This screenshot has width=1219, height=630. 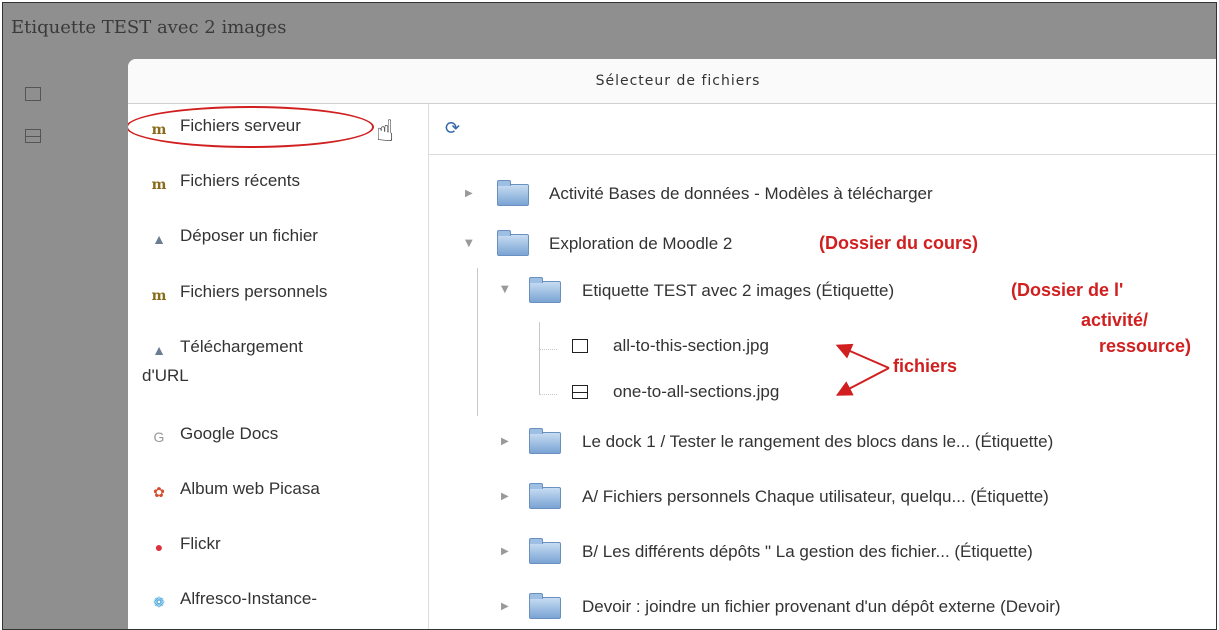 I want to click on sidebar-item-server-files: m Fichiers serveur, so click(x=225, y=127).